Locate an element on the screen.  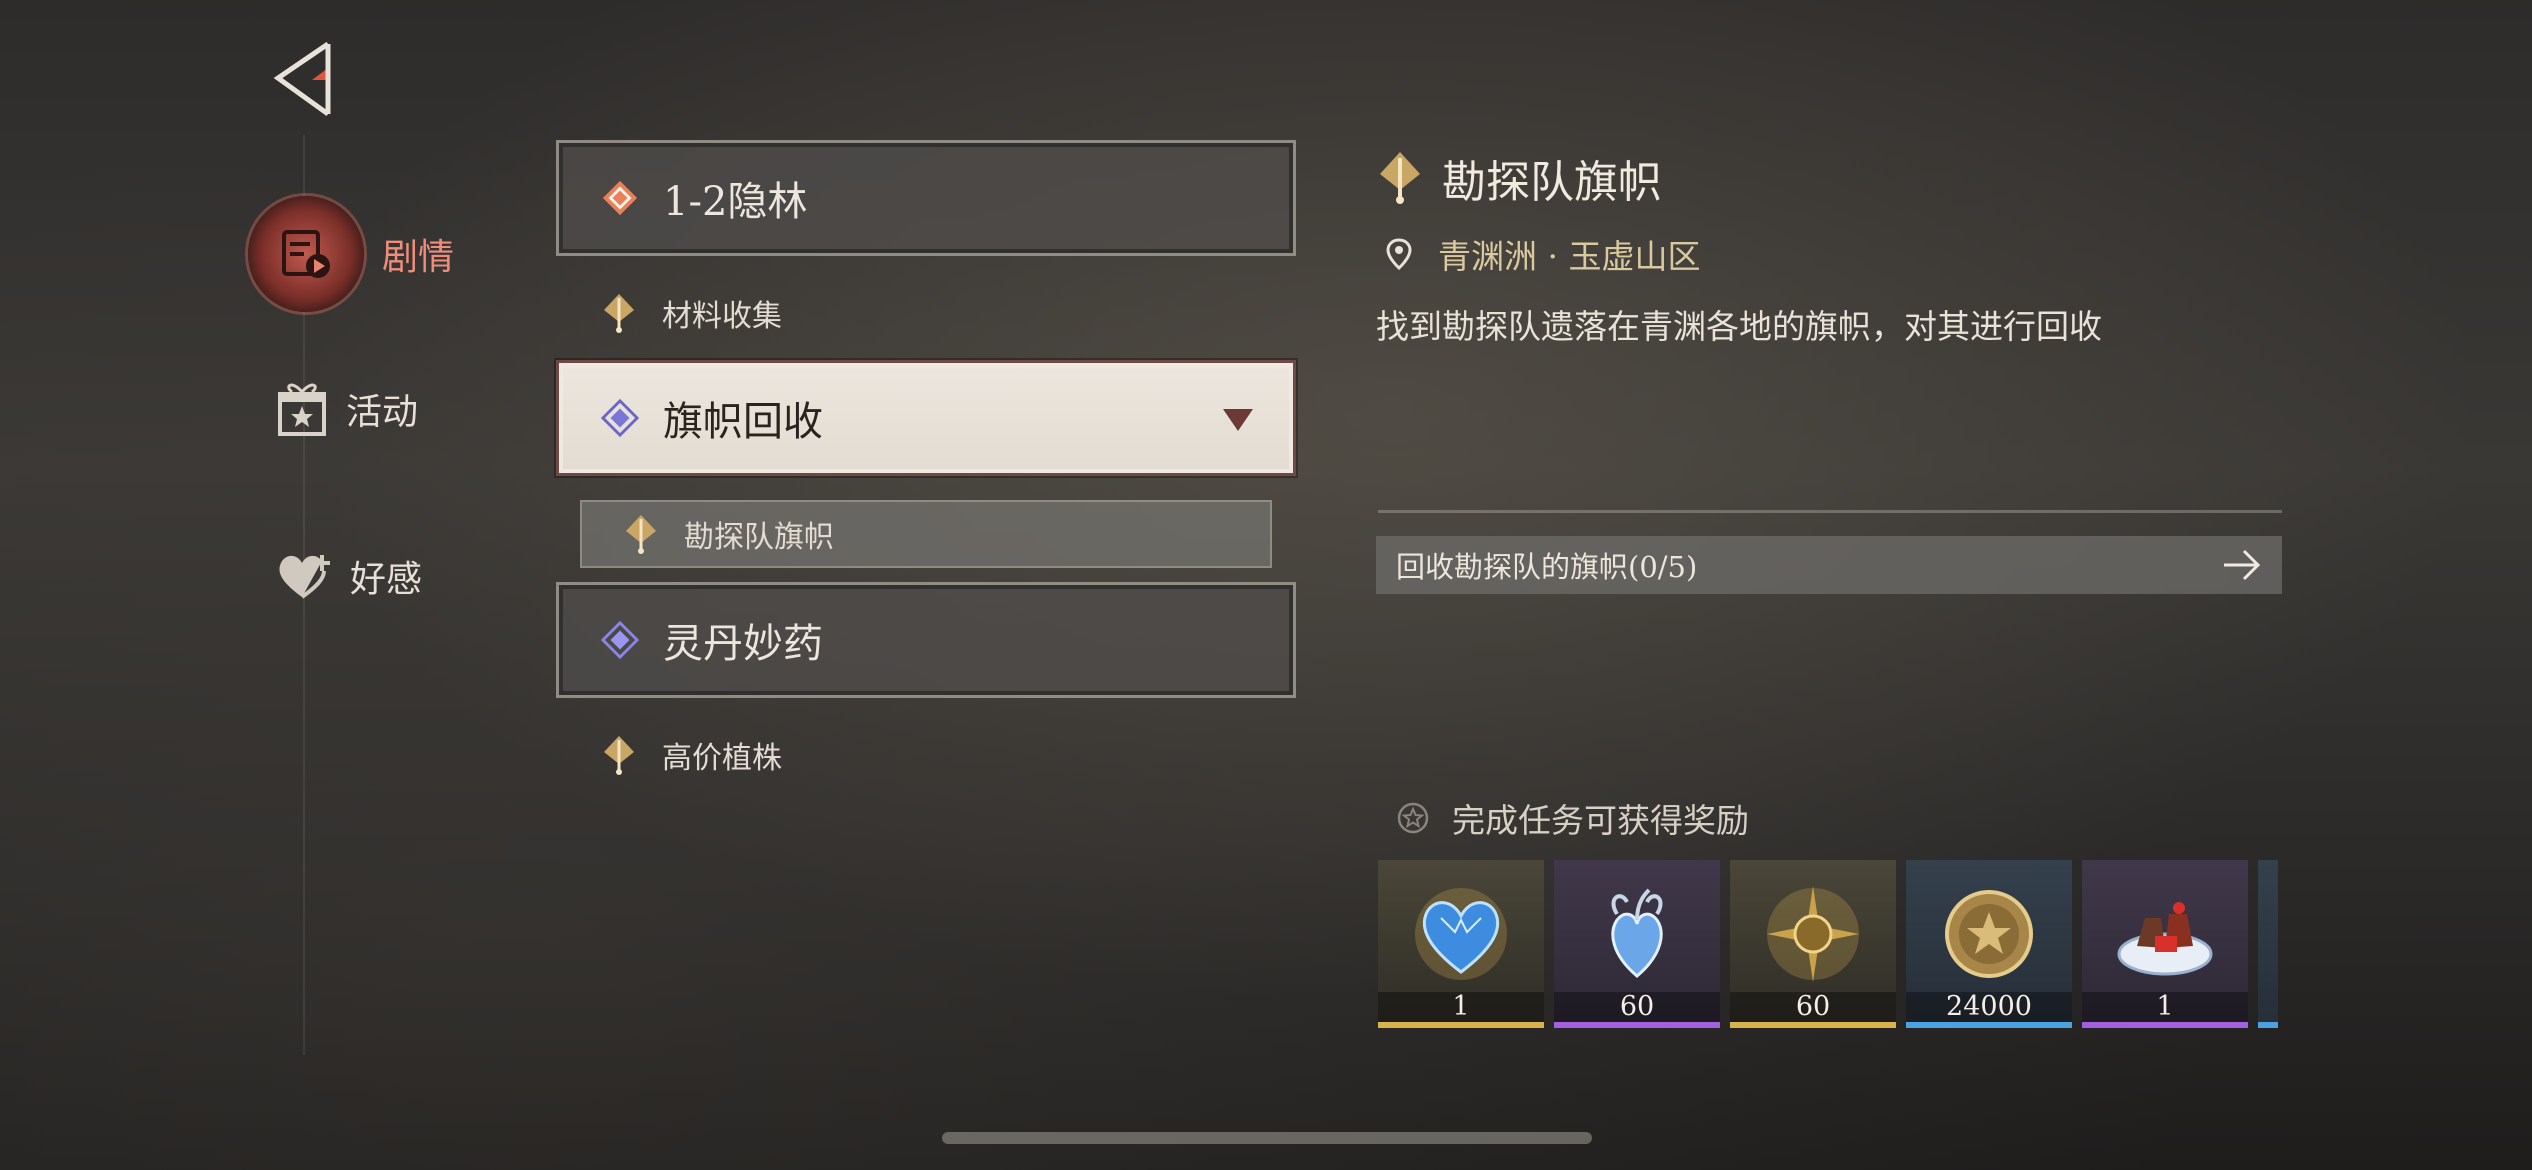
back-arrow-icon is located at coordinates (302, 79).